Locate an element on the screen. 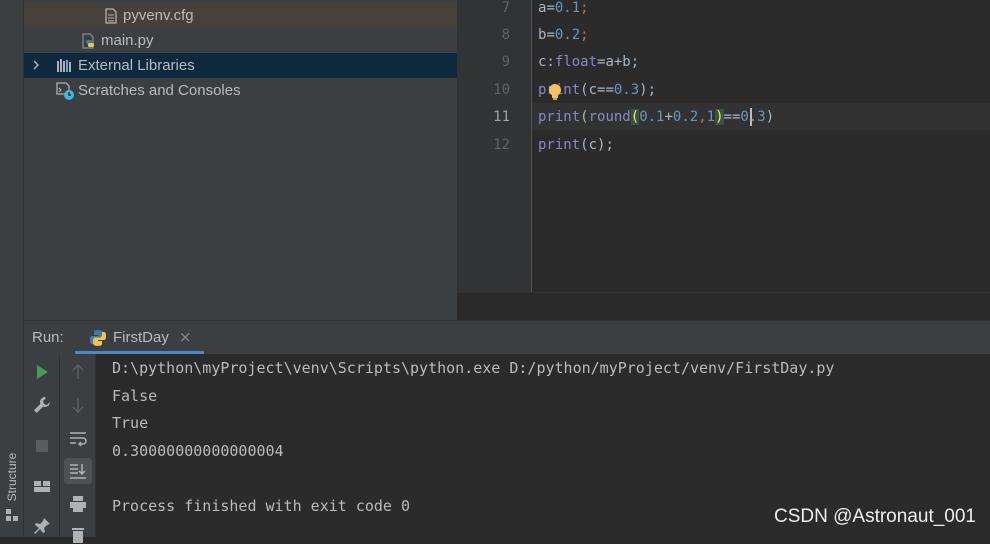 The image size is (990, 544). python-file-icon is located at coordinates (88, 41).